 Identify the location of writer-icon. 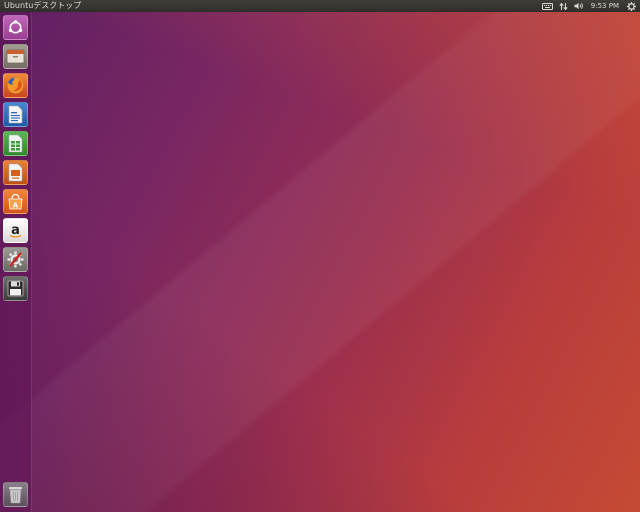
(15, 114).